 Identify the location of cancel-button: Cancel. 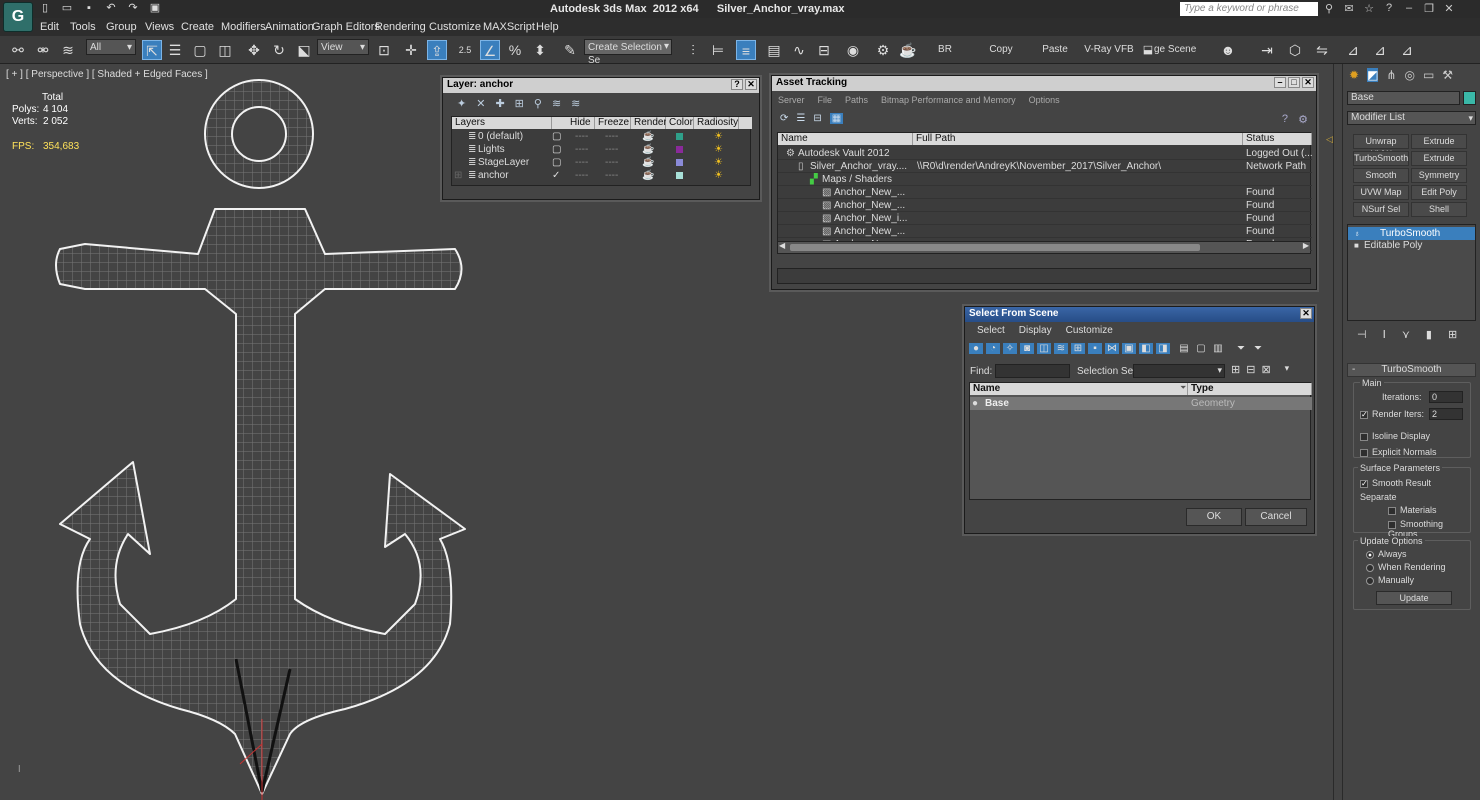
(1276, 517).